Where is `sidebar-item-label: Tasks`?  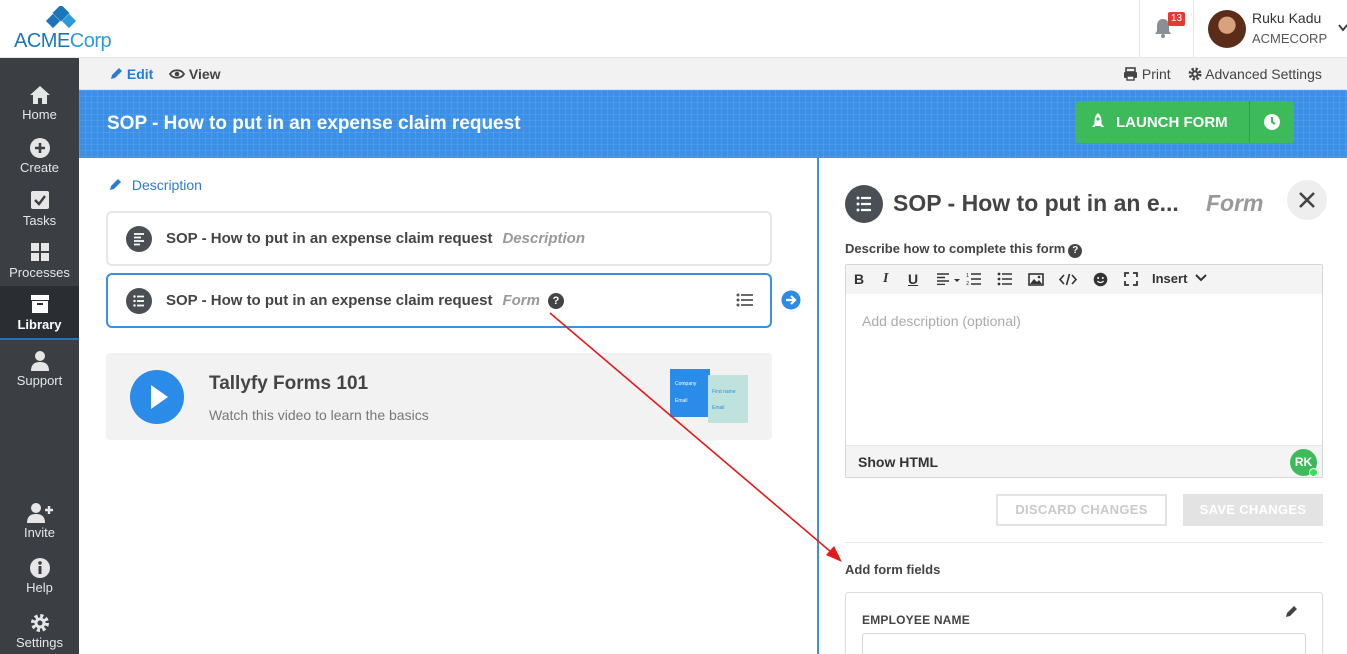 sidebar-item-label: Tasks is located at coordinates (39, 220).